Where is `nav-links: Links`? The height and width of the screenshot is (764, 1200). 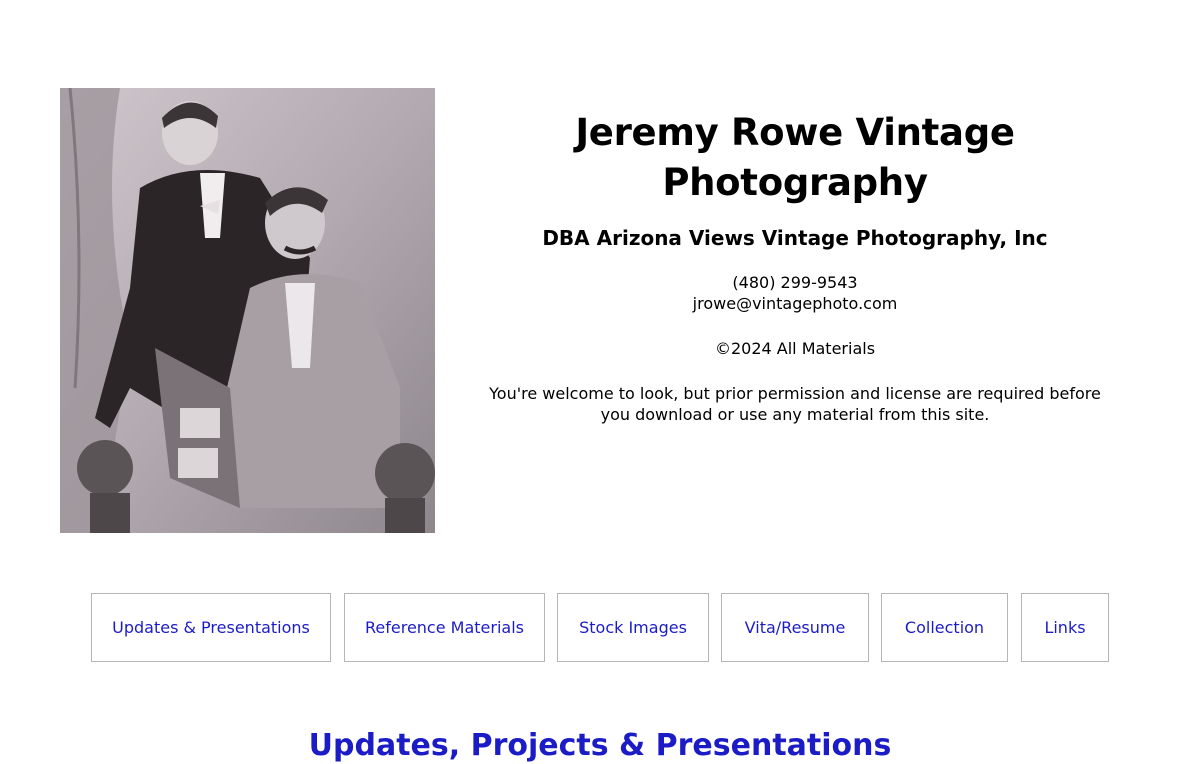 nav-links: Links is located at coordinates (1065, 627).